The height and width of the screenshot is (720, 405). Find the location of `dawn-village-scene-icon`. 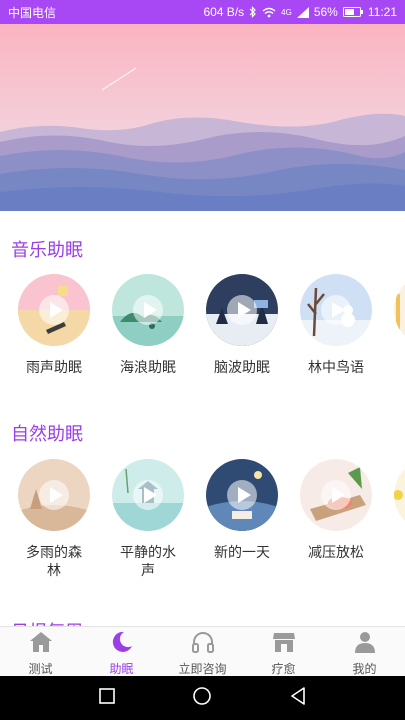

dawn-village-scene-icon is located at coordinates (242, 495).